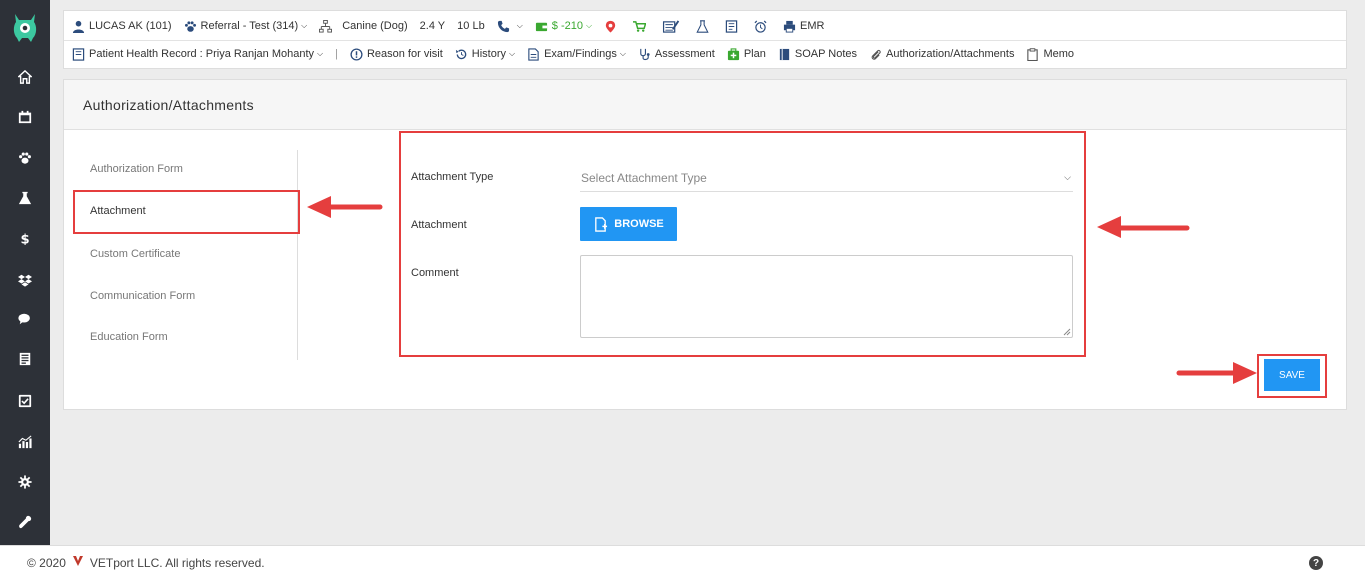  I want to click on dollar-icon: $, so click(25, 238).